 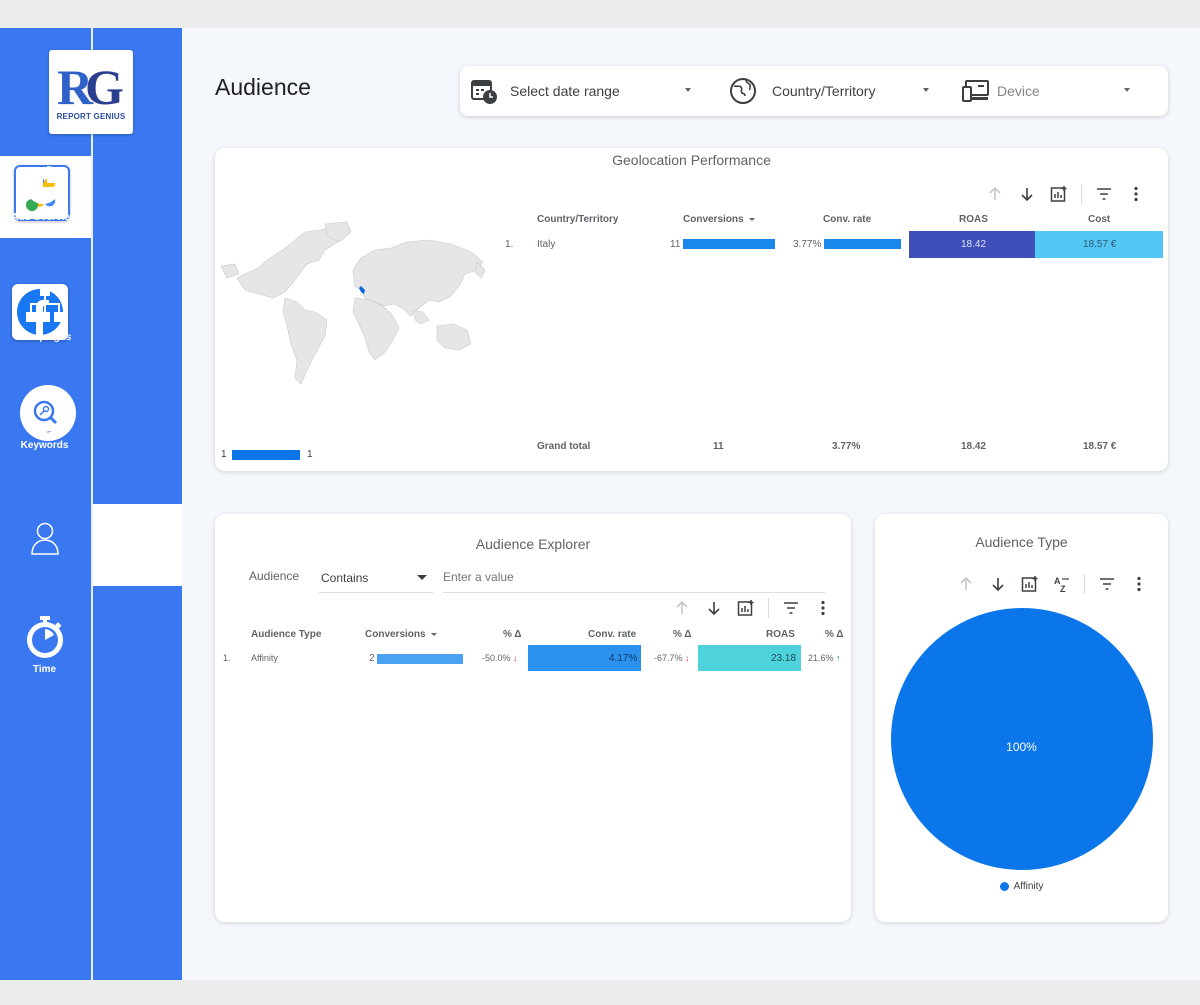 I want to click on rate-delta-value: -67.7%, so click(x=668, y=658).